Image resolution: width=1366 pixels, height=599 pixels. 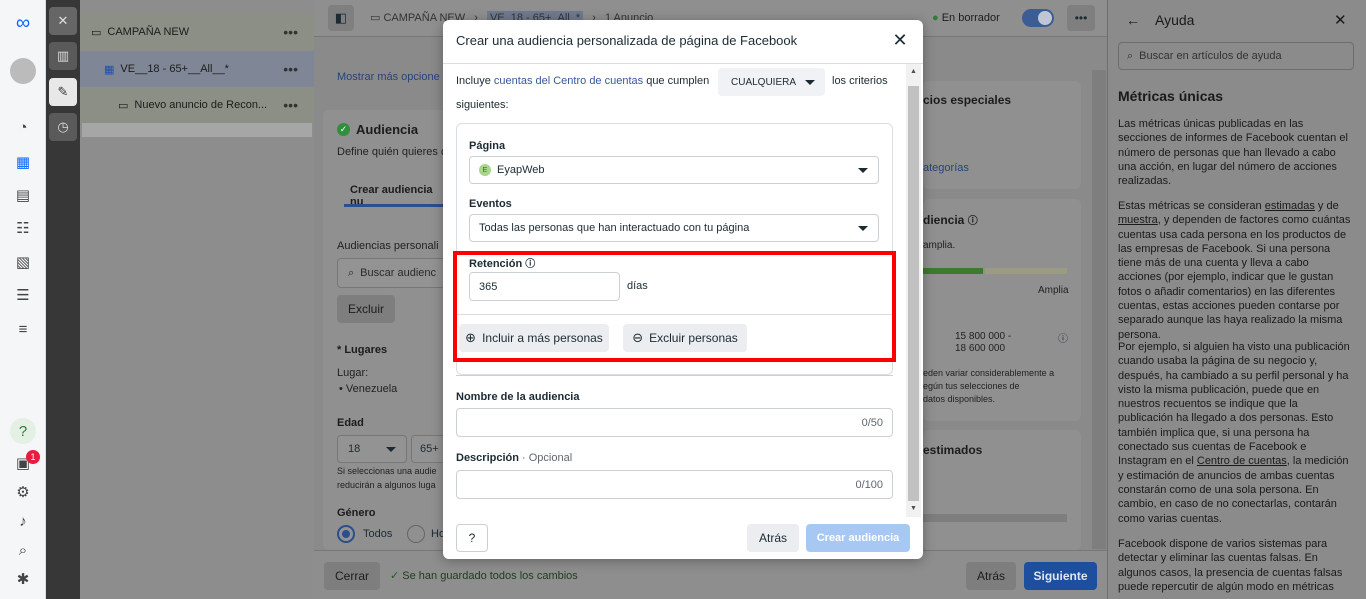 I want to click on accounts-center-link: cuentas del Centro de cuentas, so click(x=568, y=81).